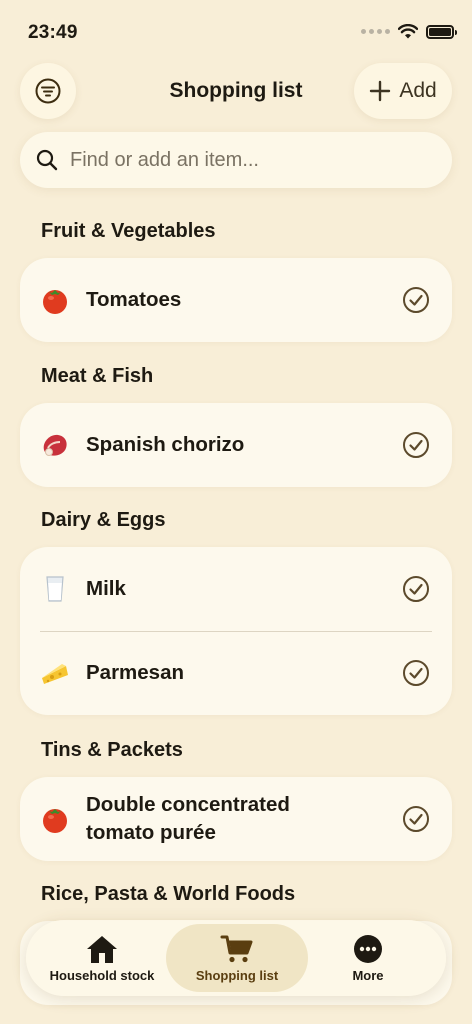  I want to click on nav-label: Household stock, so click(102, 975).